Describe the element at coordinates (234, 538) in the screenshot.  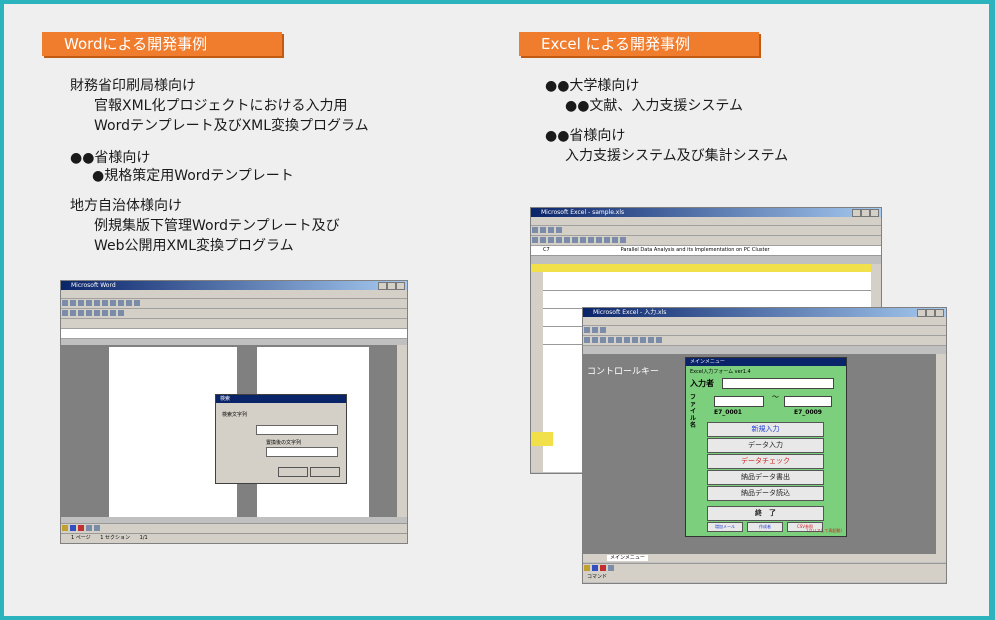
I see `word-statusbar: 1 ページ 1 セクション 1/1` at that location.